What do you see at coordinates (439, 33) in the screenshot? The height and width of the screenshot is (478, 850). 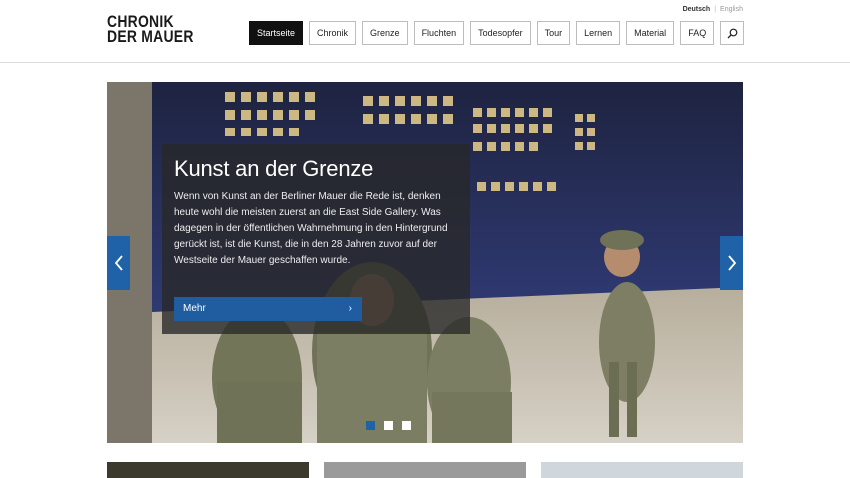 I see `nav-item-fluchten: Fluchten` at bounding box center [439, 33].